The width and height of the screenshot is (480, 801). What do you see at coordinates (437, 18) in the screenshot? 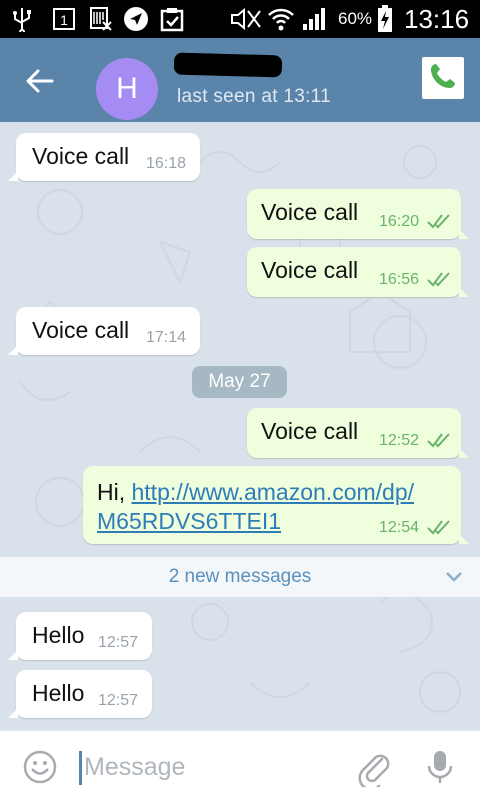
I see `clock: 13:16` at bounding box center [437, 18].